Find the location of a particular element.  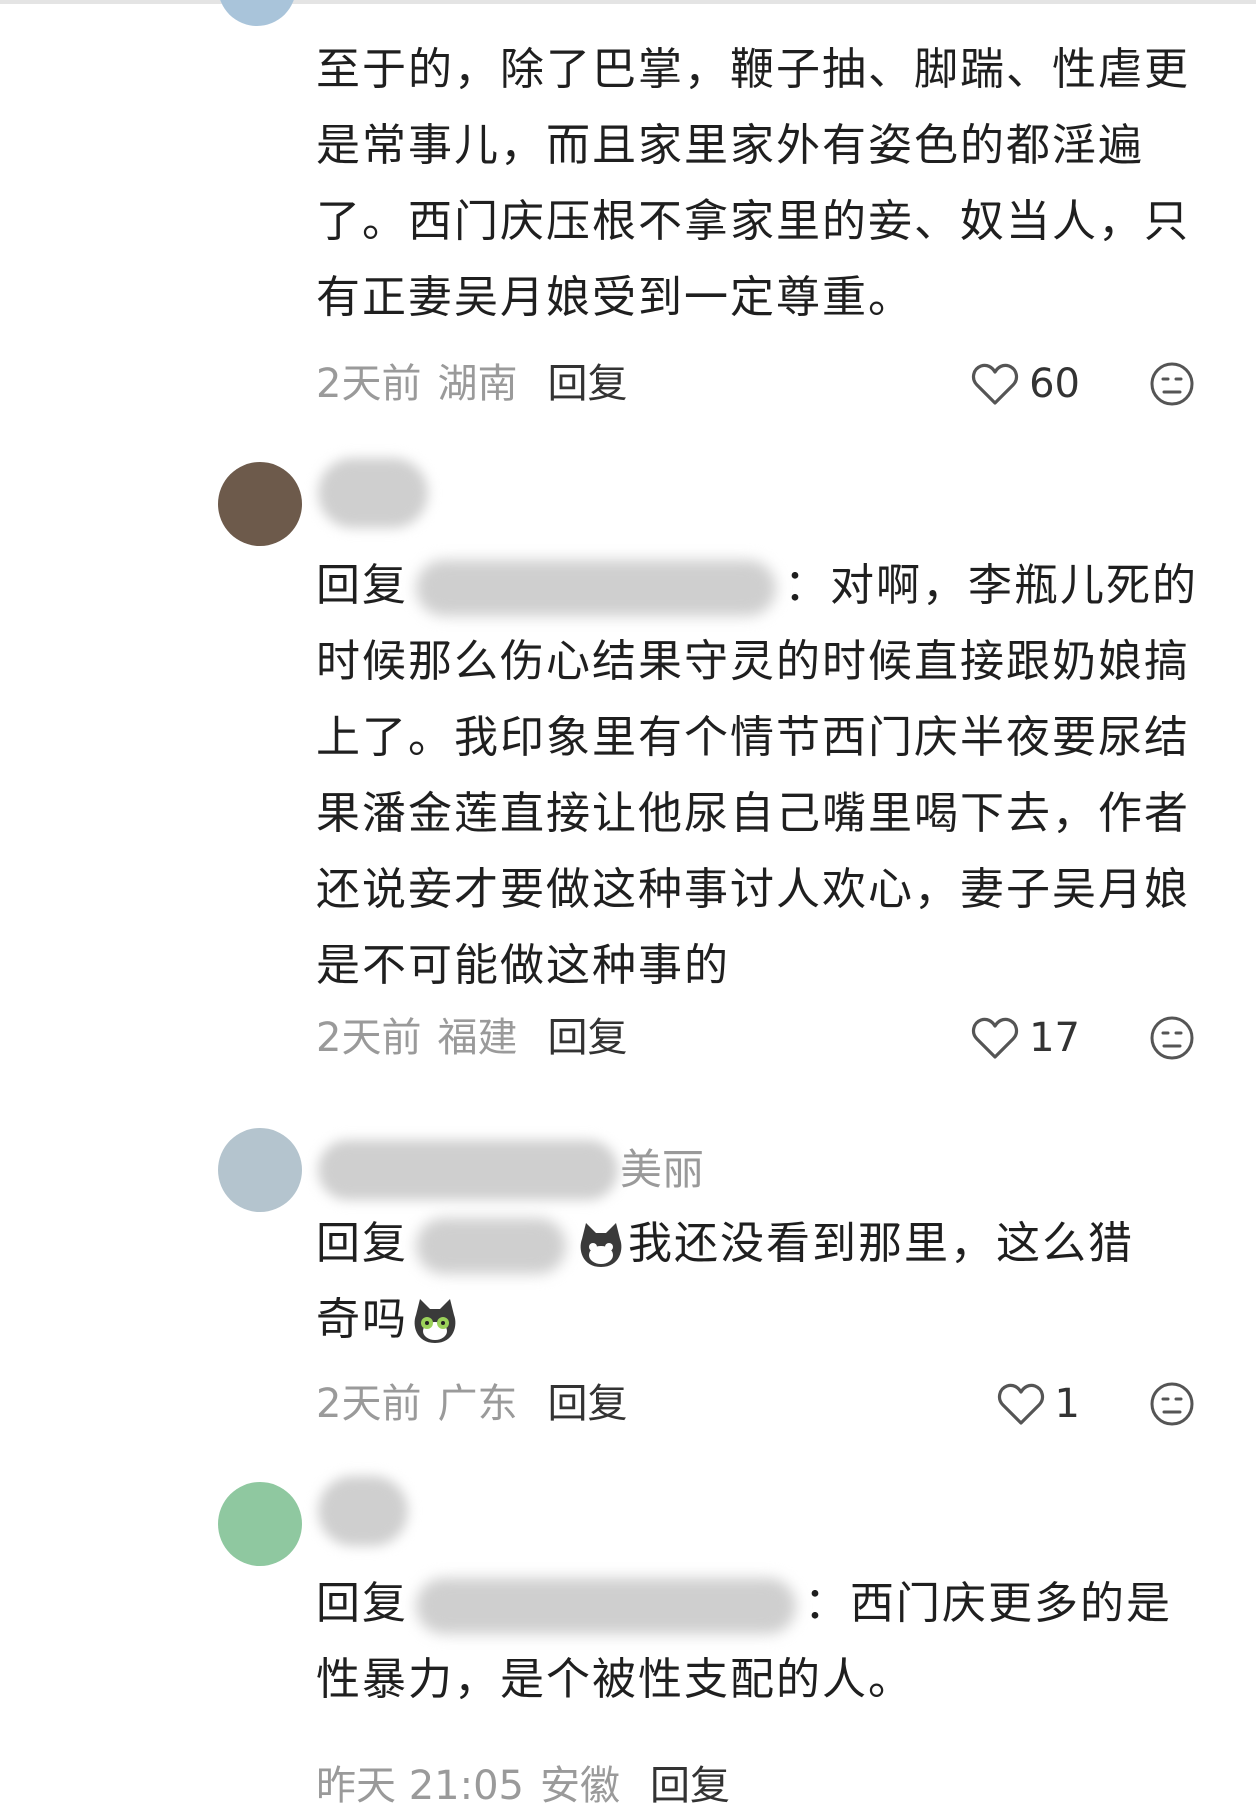

username: 美丽 is located at coordinates (662, 1166).